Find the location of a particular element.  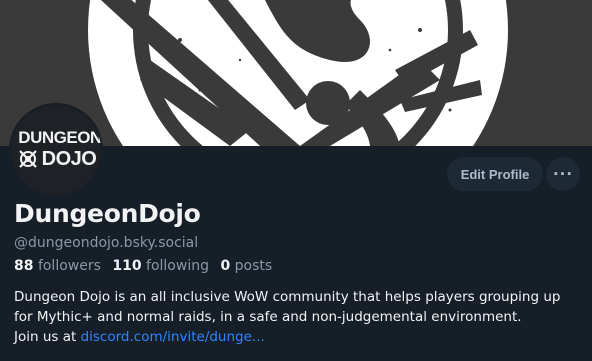

display-name: DungeonDojo is located at coordinates (107, 213).